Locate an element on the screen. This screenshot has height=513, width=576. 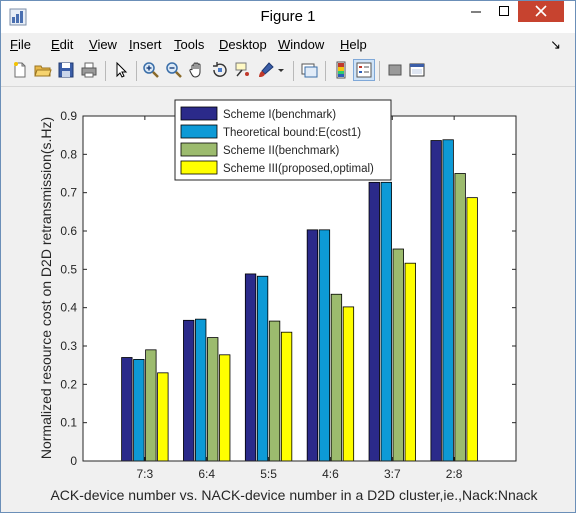
y-tick-label: 0.9 is located at coordinates (68, 116).